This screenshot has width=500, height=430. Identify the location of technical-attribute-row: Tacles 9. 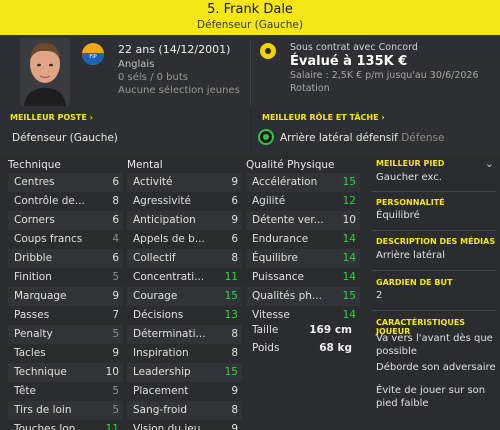
(65, 353).